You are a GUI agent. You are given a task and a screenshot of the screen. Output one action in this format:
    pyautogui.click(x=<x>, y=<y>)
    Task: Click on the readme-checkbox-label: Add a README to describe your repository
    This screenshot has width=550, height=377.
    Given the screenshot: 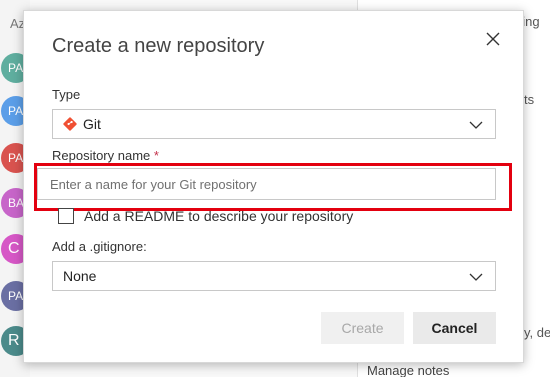 What is the action you would take?
    pyautogui.click(x=219, y=216)
    